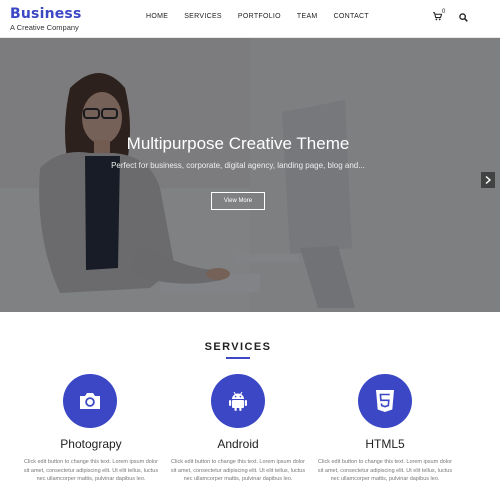  I want to click on camera-icon, so click(90, 401).